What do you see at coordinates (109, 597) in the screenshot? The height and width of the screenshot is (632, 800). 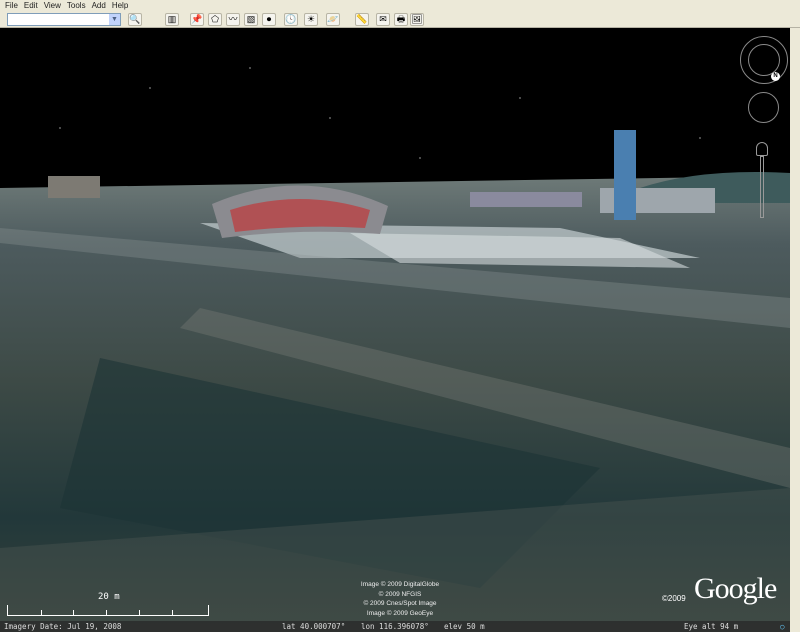 I see `scale-label: 20 m` at bounding box center [109, 597].